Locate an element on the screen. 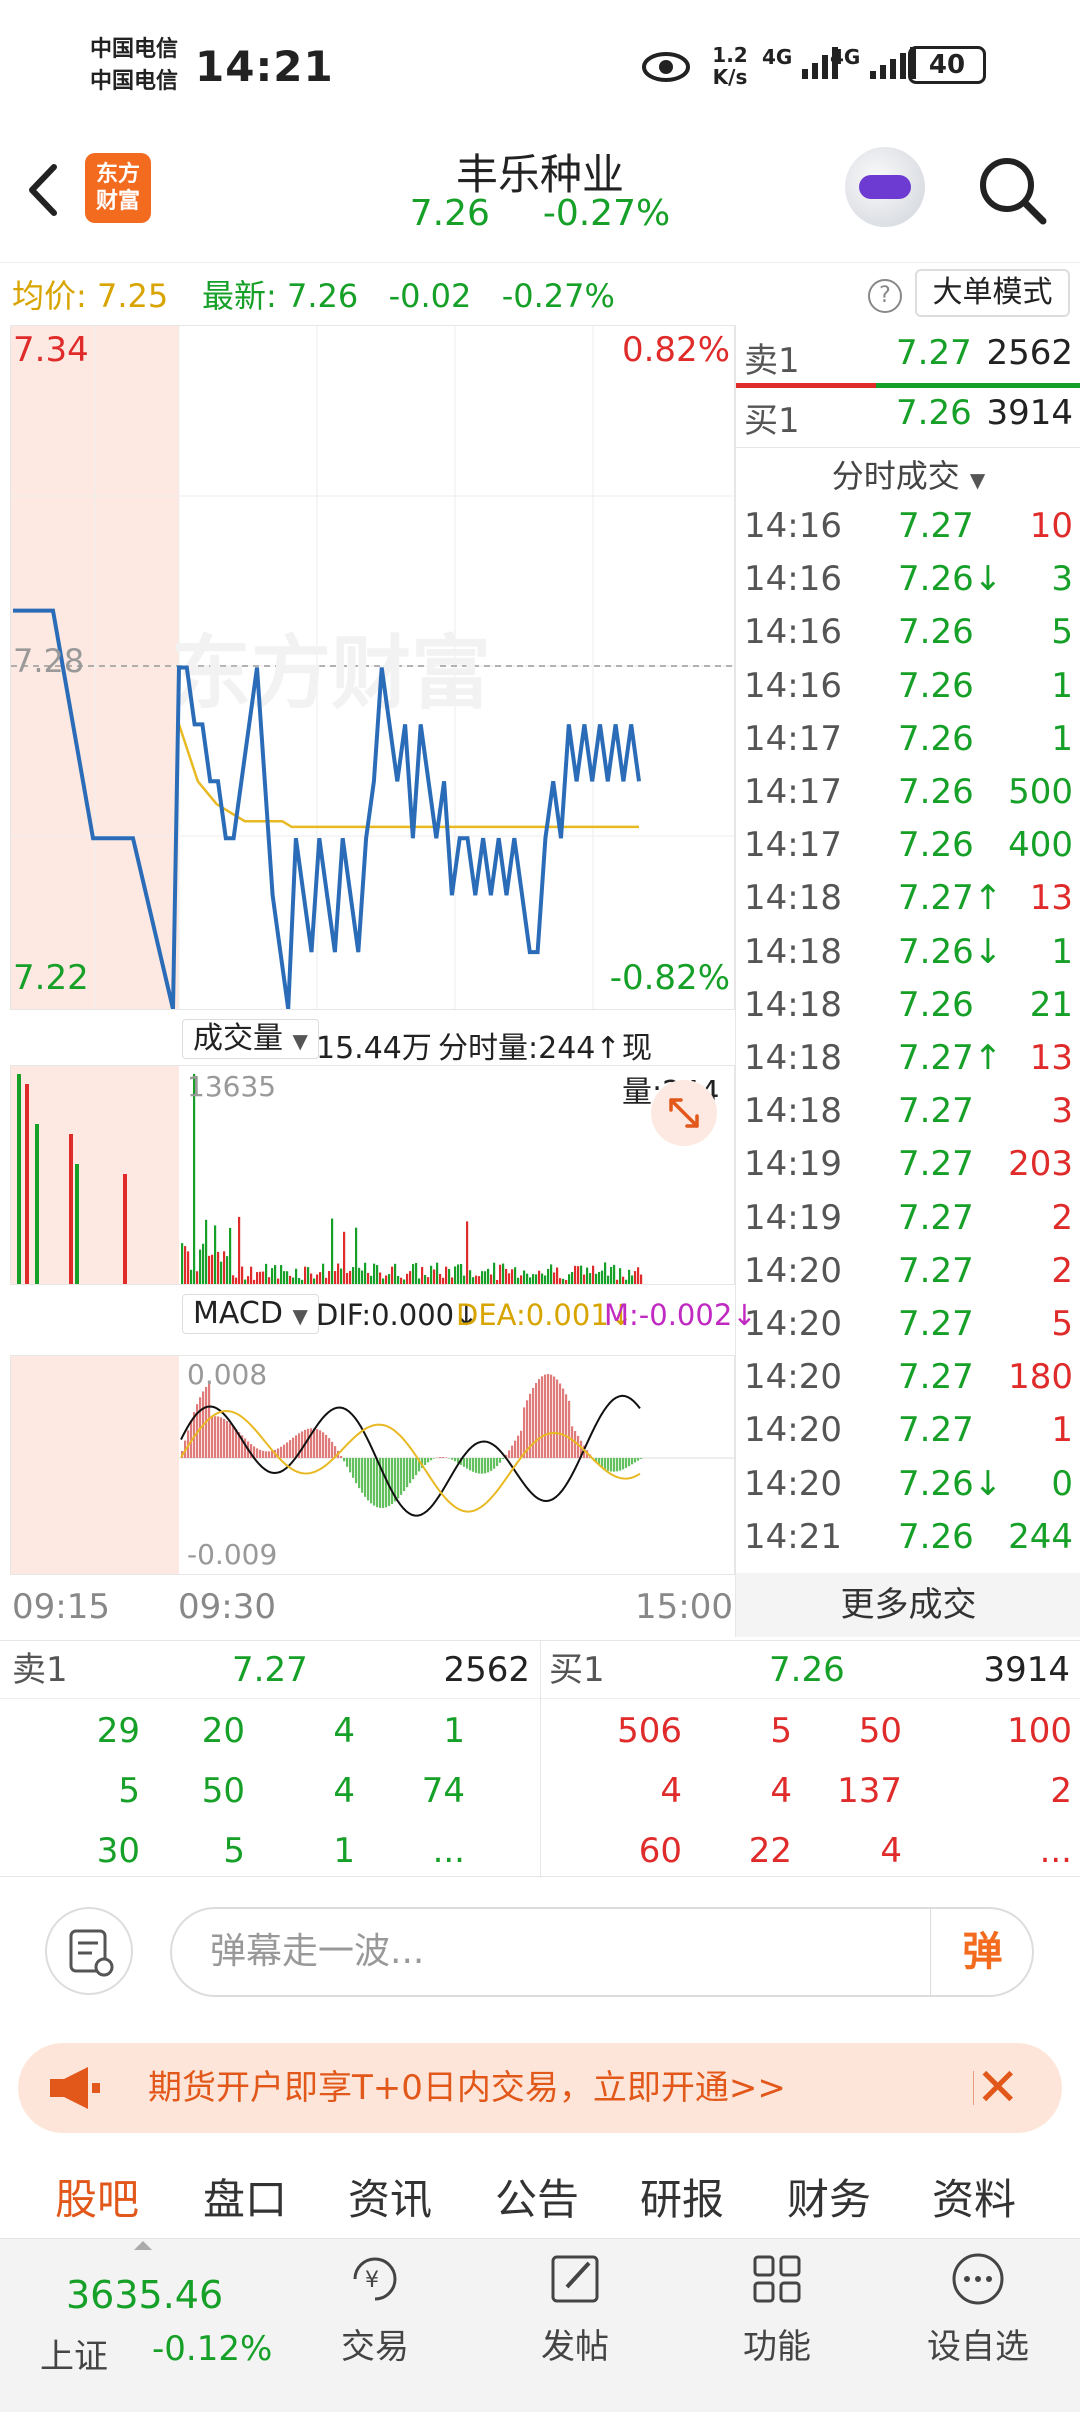  status-bar: 中国电信 中国电信 14:21 1.2 K/s 4G 4G 40 is located at coordinates (540, 67).